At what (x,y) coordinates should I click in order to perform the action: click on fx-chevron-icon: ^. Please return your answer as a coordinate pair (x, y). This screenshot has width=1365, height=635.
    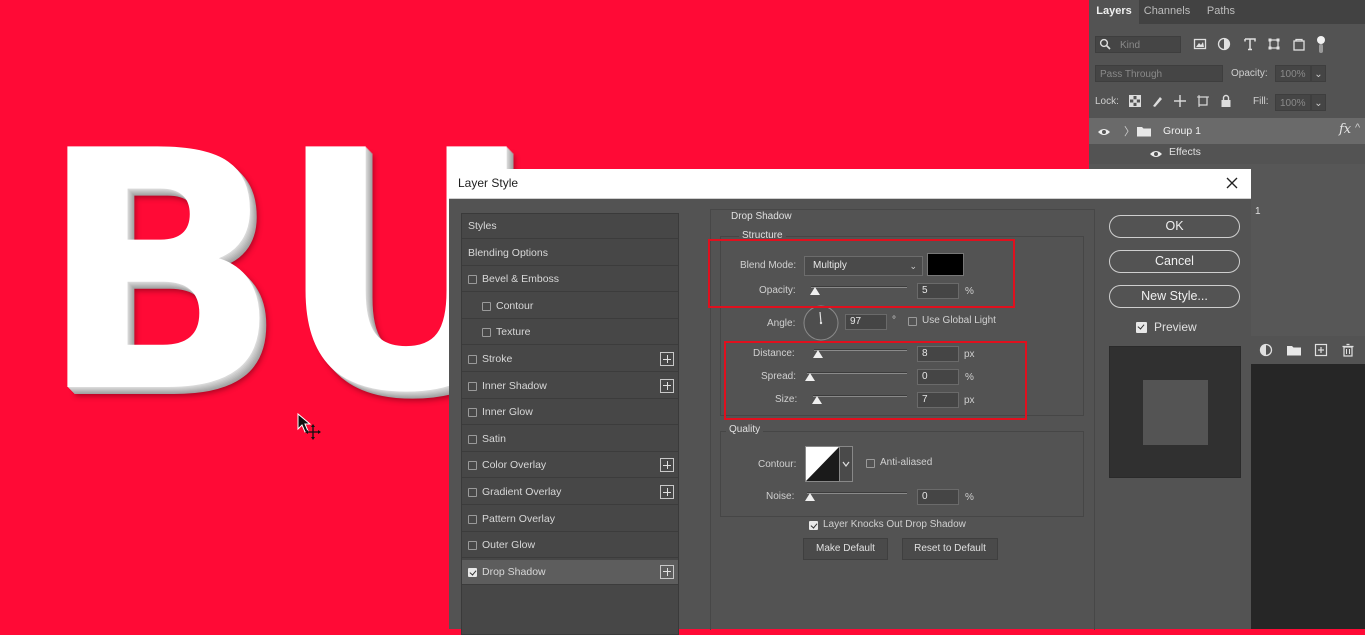
    Looking at the image, I should click on (1357, 128).